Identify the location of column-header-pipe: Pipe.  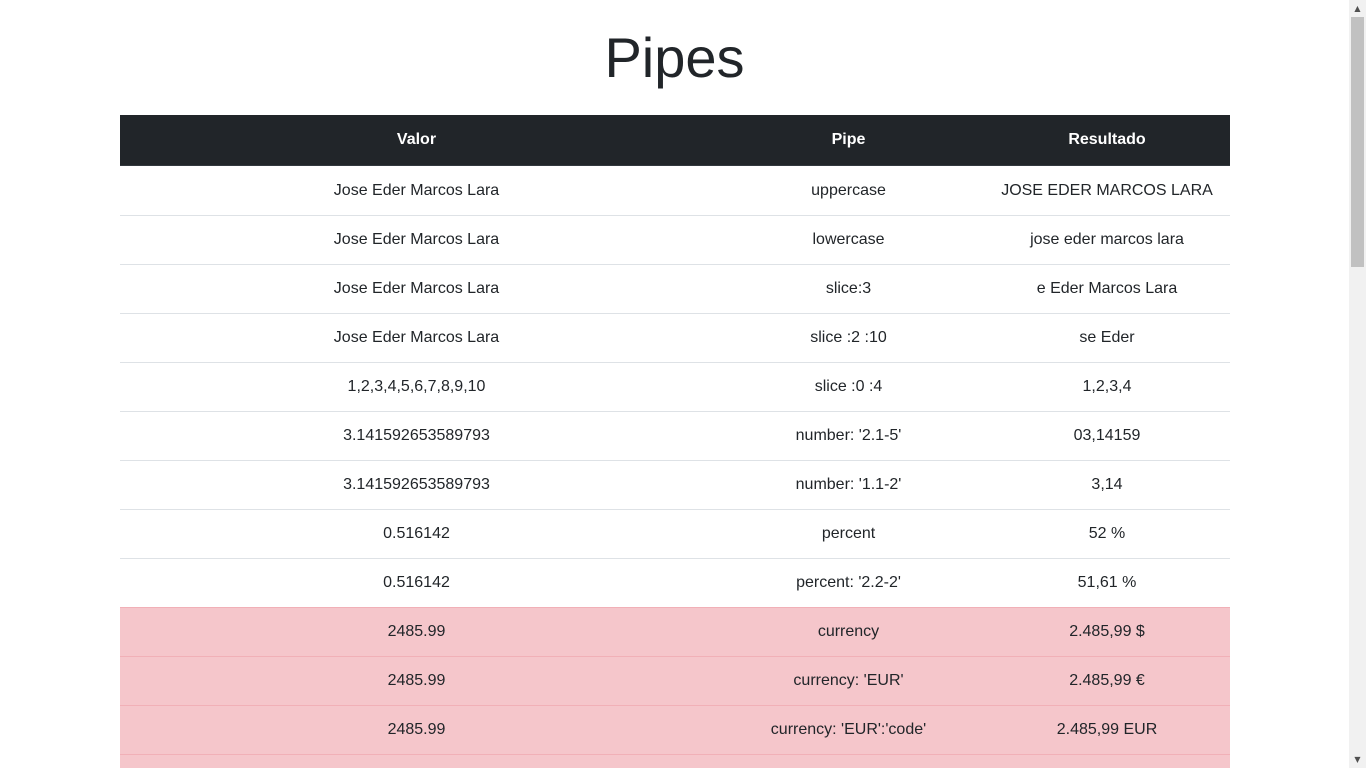
(848, 140).